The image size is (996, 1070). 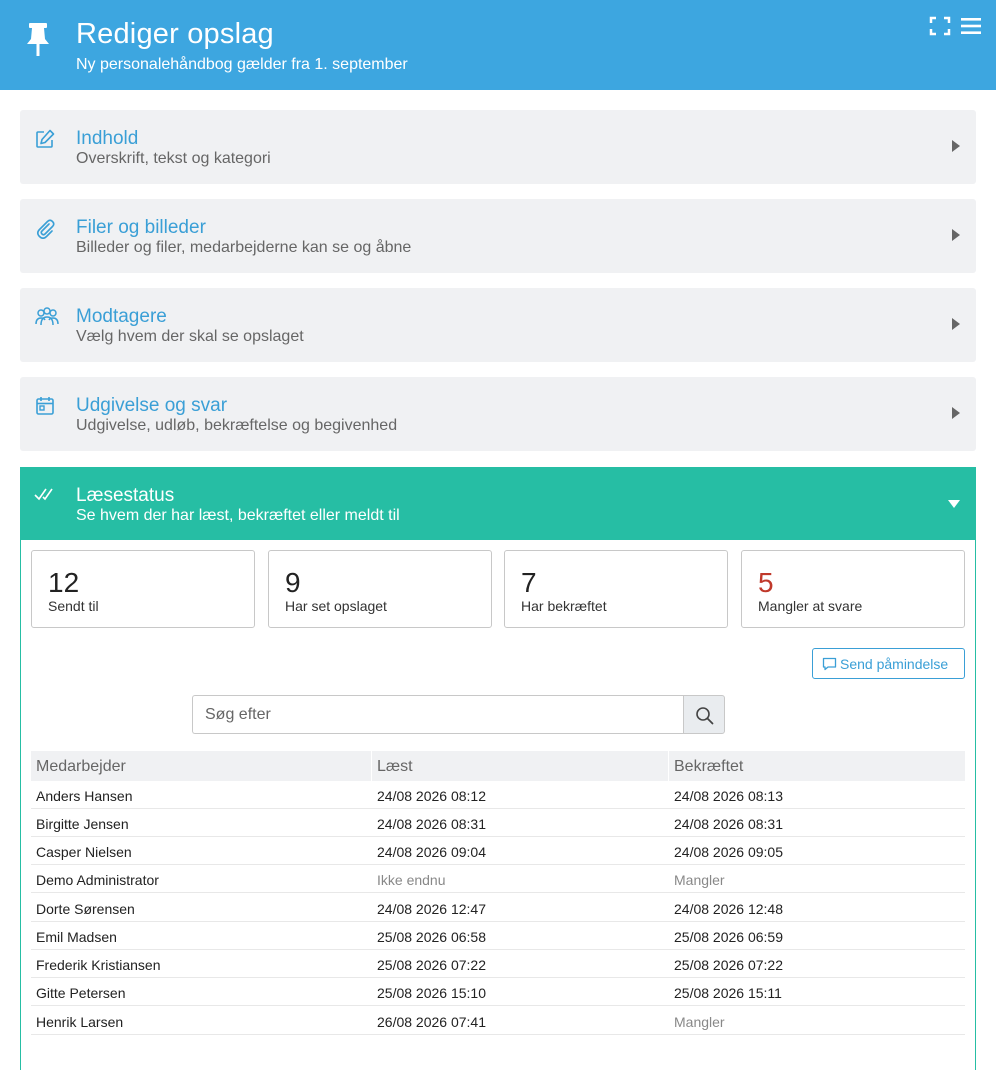 I want to click on edit-icon, so click(x=45, y=138).